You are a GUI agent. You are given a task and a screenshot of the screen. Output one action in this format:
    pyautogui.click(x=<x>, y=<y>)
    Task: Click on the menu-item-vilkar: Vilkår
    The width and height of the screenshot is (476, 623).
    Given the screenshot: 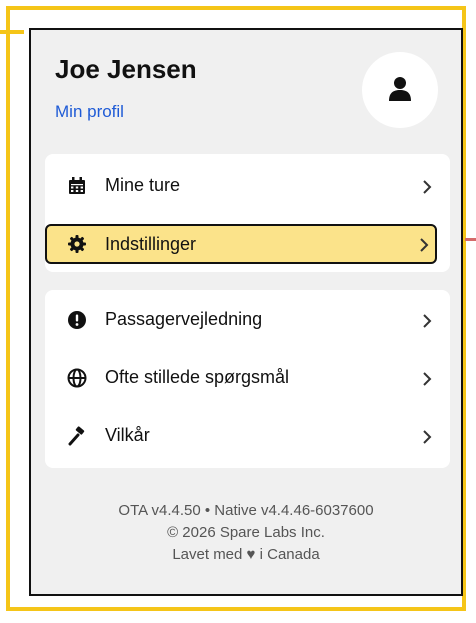 What is the action you would take?
    pyautogui.click(x=247, y=436)
    